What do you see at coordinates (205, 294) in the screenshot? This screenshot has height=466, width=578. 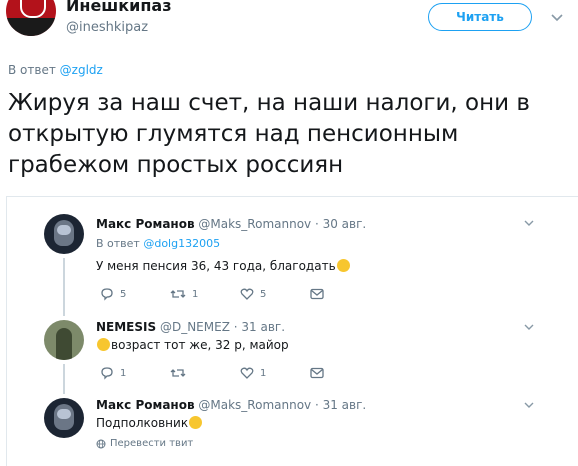 I see `retweet-action: 1` at bounding box center [205, 294].